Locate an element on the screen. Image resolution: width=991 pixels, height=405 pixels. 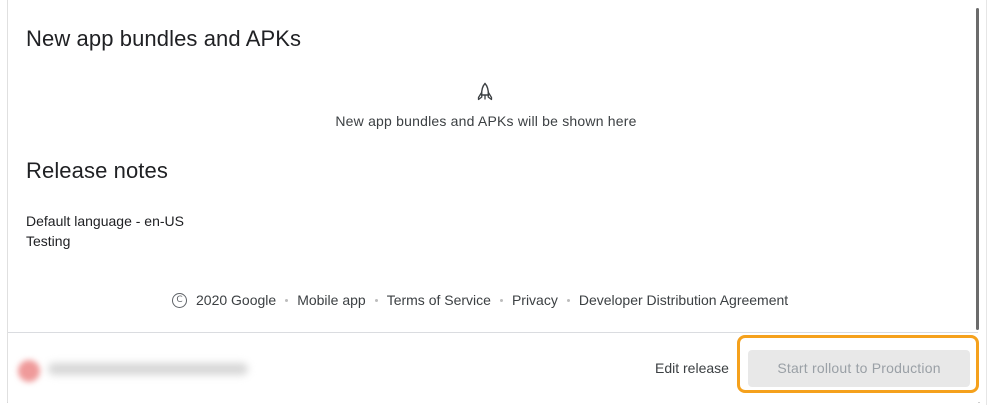
footer-link-dda: Developer Distribution Agreement is located at coordinates (683, 300).